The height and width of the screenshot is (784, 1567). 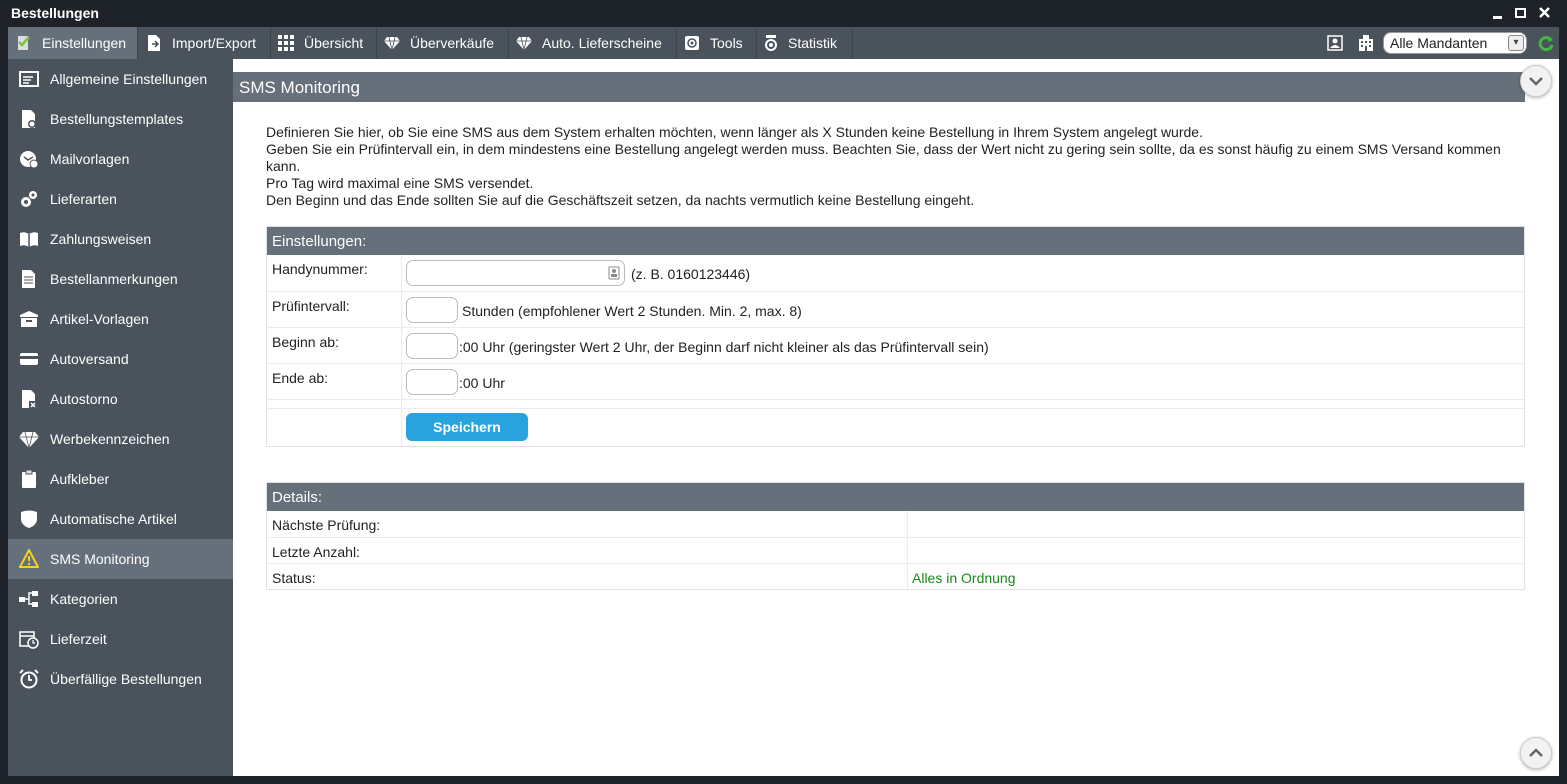 I want to click on gears-icon, so click(x=29, y=199).